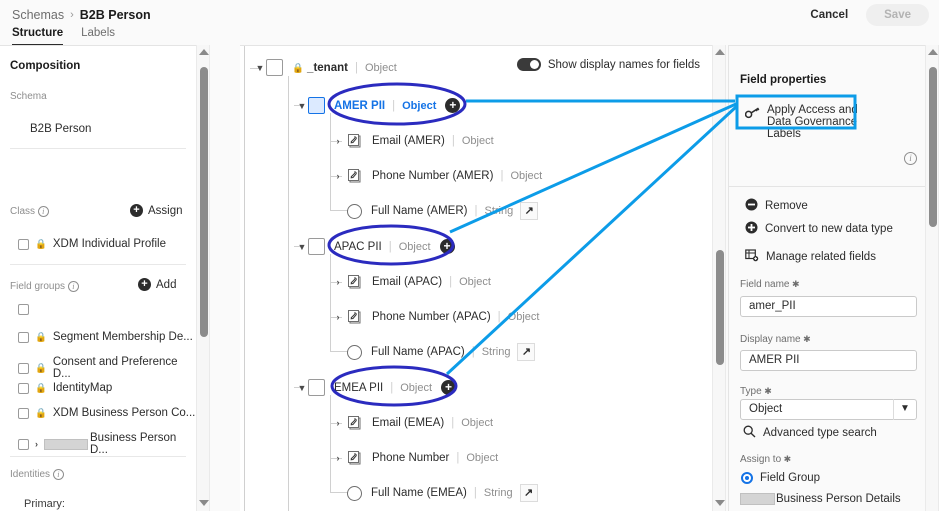 The image size is (939, 511). What do you see at coordinates (415, 458) in the screenshot?
I see `tree-node-phone-emea: › Phone Number | Object` at bounding box center [415, 458].